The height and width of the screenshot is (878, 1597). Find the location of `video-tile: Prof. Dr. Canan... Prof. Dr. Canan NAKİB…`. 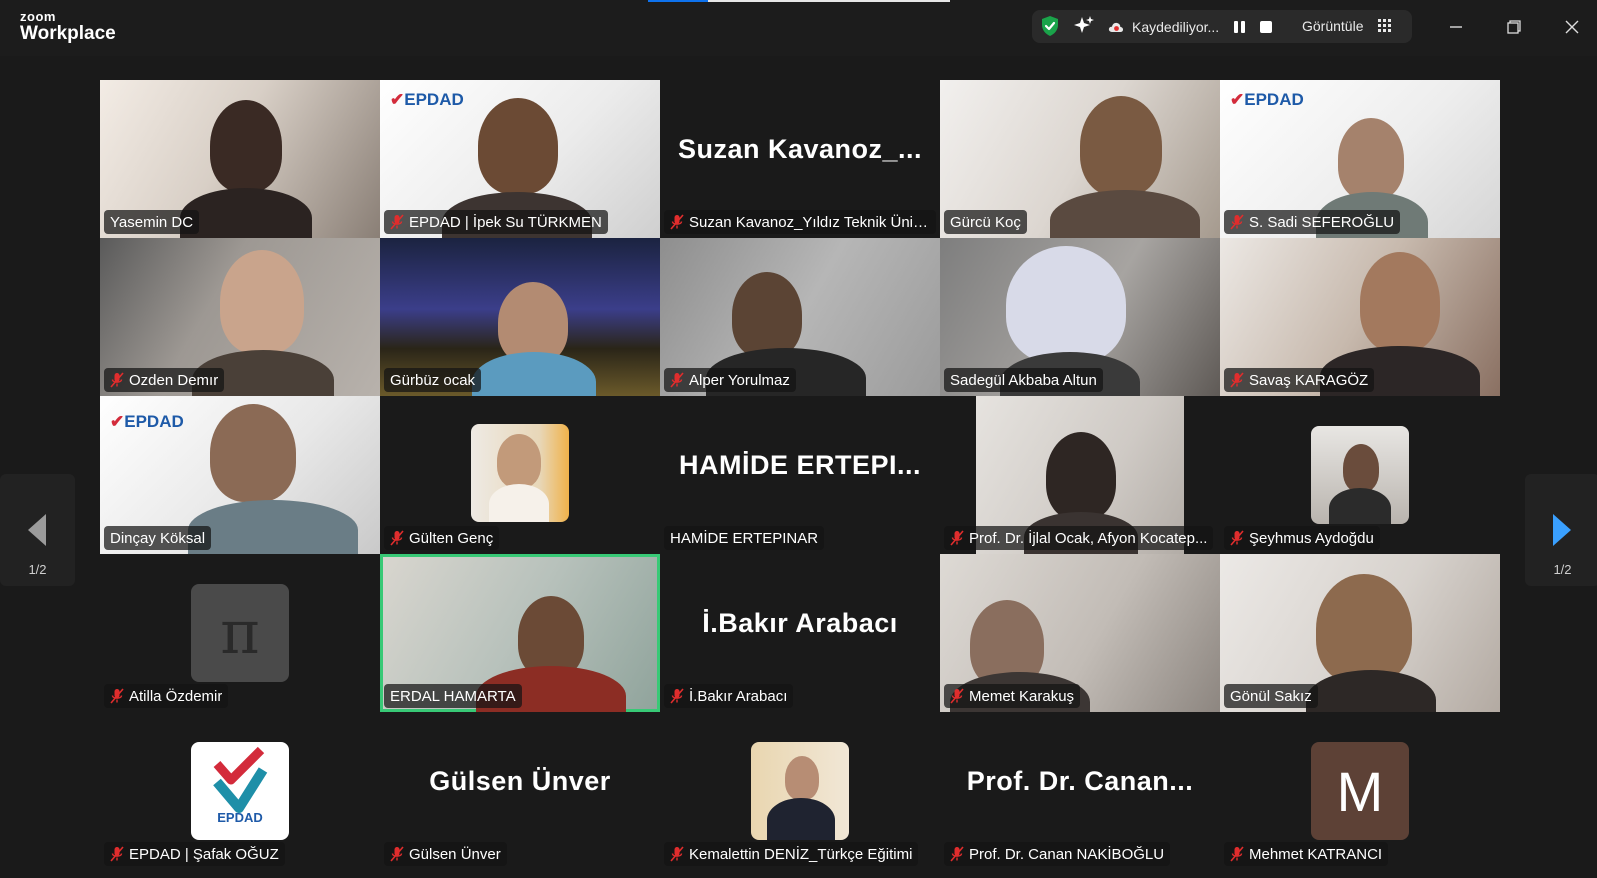

video-tile: Prof. Dr. Canan... Prof. Dr. Canan NAKİB… is located at coordinates (1080, 791).